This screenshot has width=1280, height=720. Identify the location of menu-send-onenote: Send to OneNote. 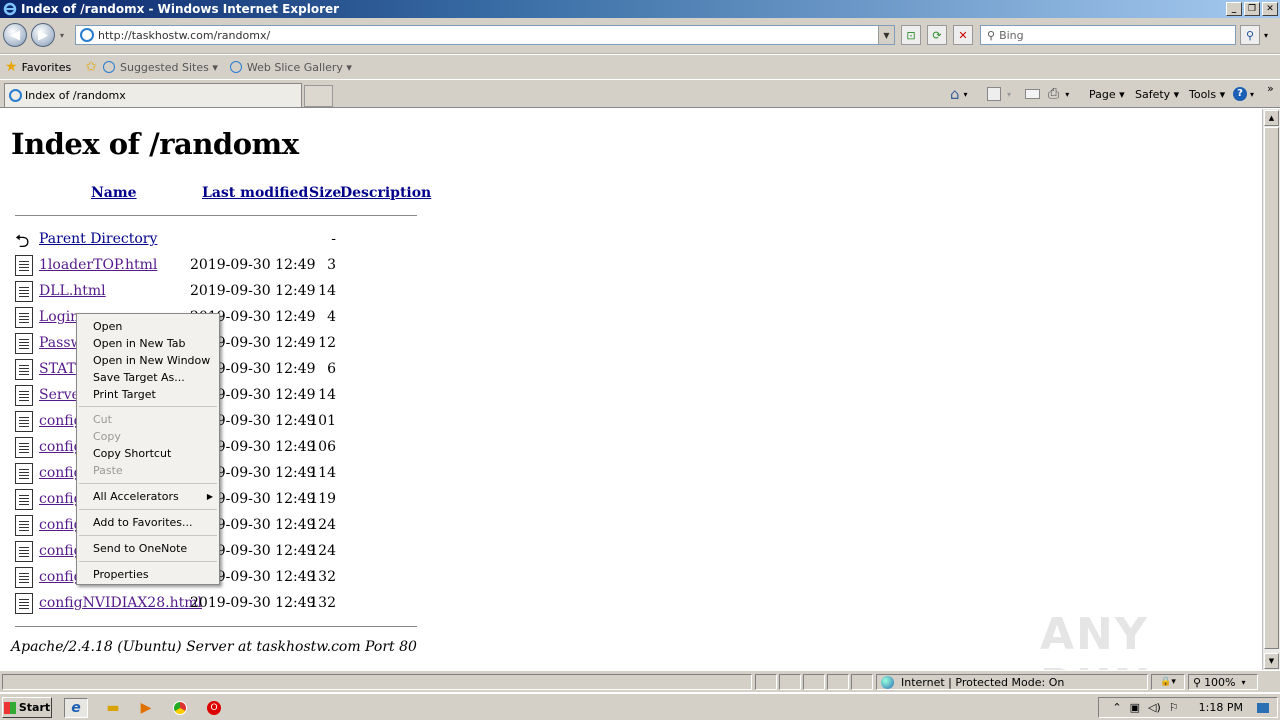
(140, 548).